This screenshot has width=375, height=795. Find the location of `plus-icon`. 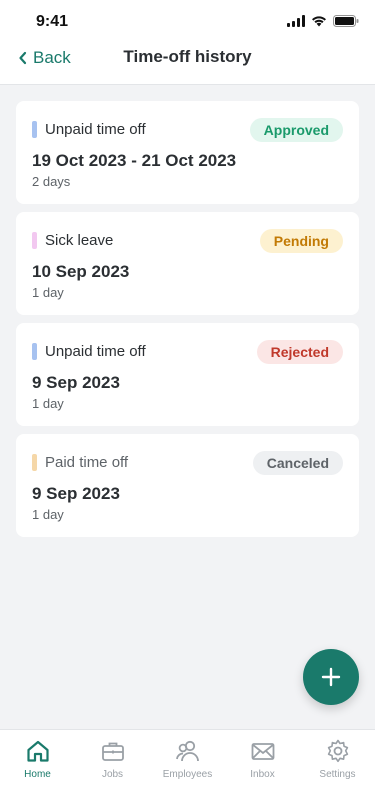

plus-icon is located at coordinates (331, 677).